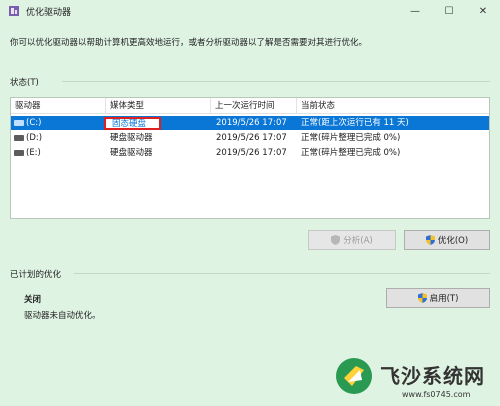 The width and height of the screenshot is (500, 406). I want to click on list-header: 驱动器 媒体类型 上一次运行时间 当前状态, so click(250, 106).